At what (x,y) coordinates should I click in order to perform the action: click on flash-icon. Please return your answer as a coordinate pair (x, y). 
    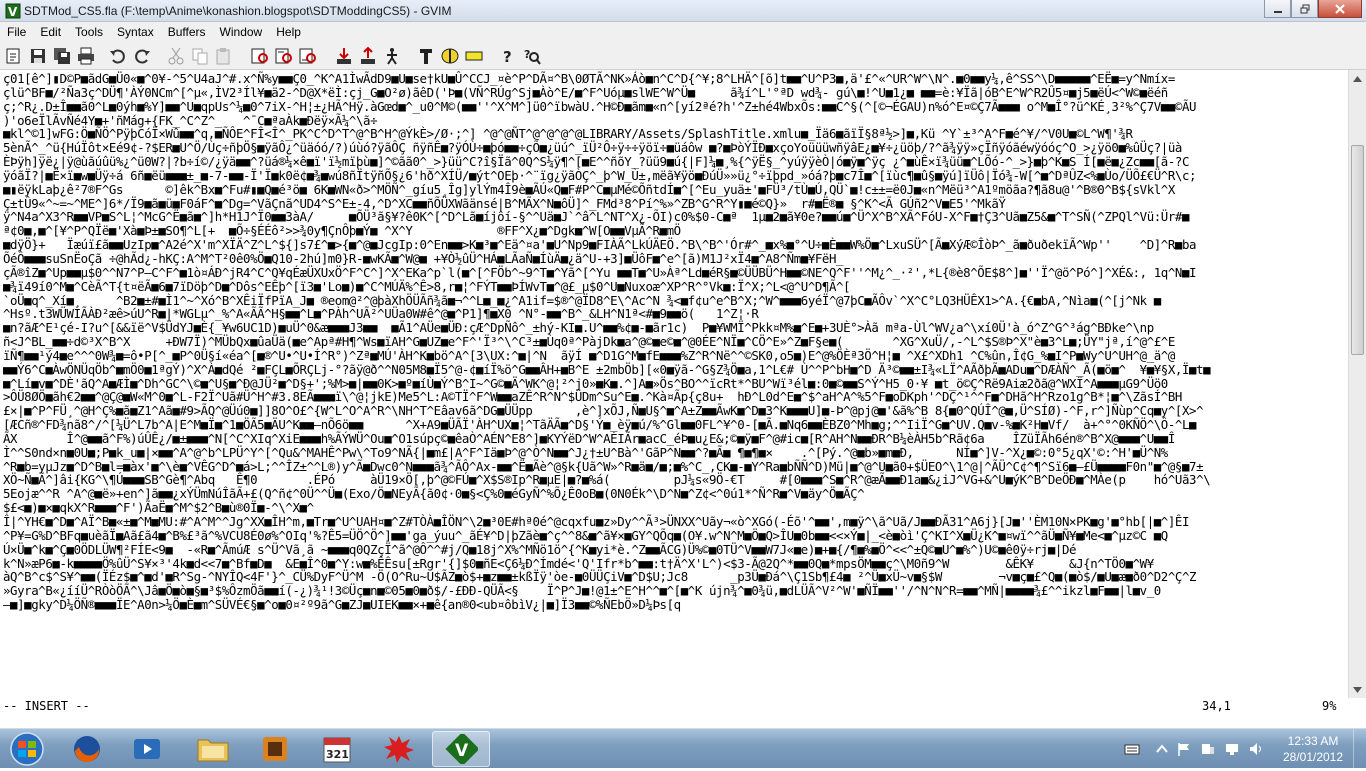
    Looking at the image, I should click on (275, 749).